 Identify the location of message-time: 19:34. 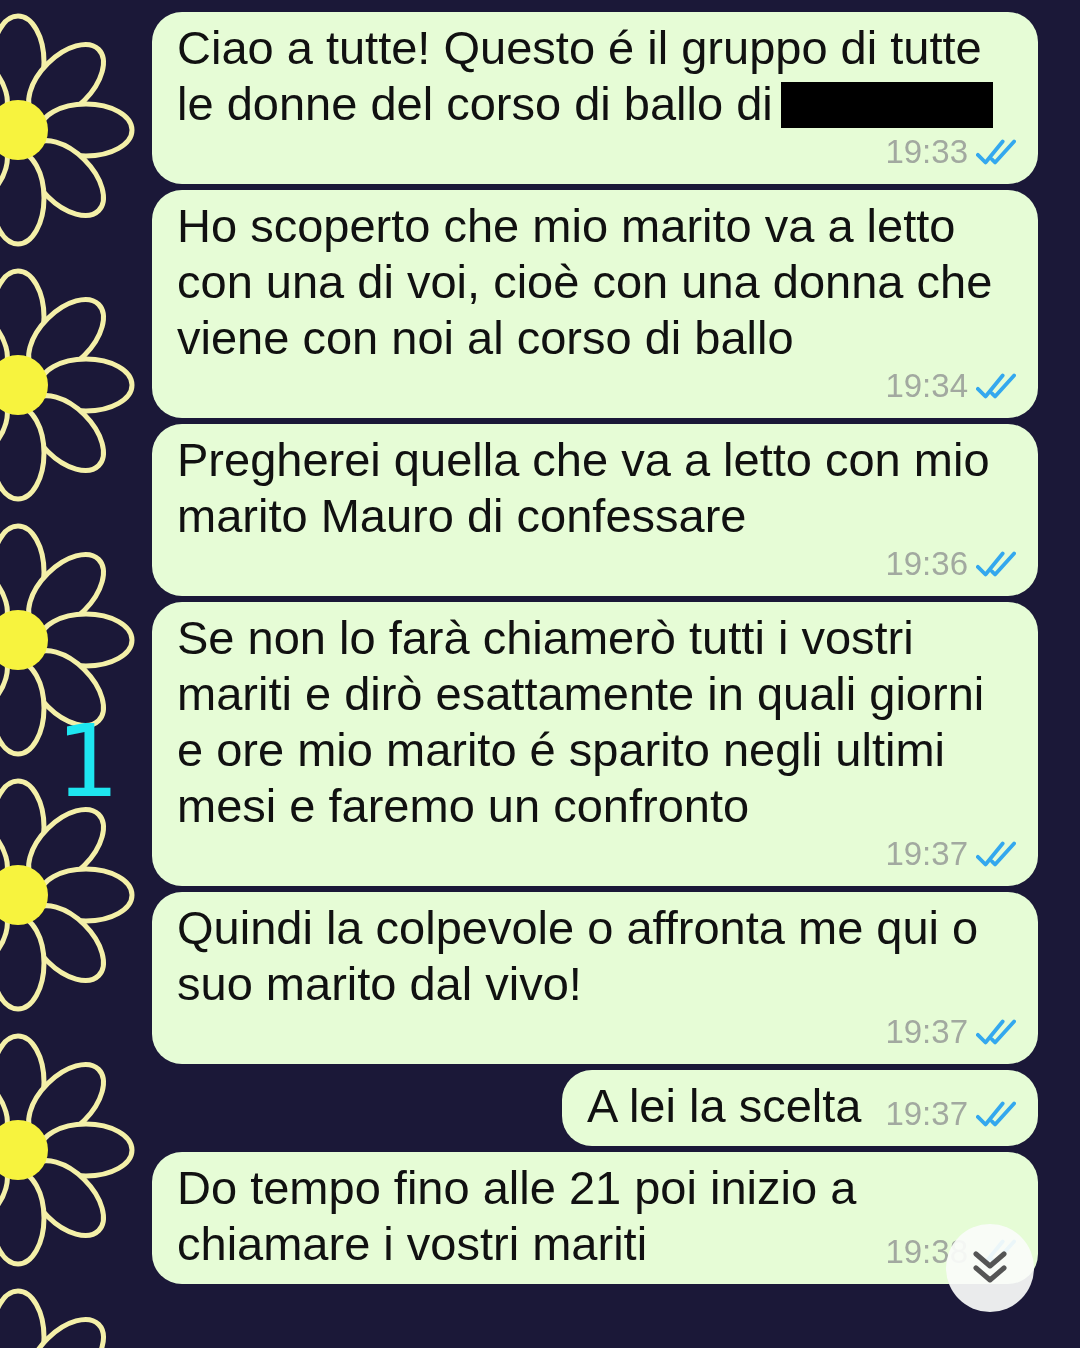
(926, 386).